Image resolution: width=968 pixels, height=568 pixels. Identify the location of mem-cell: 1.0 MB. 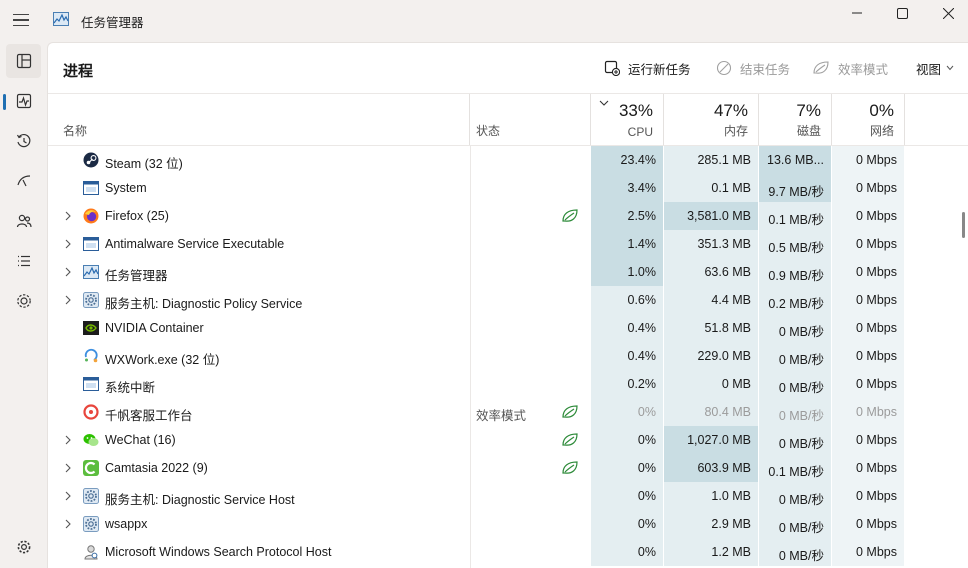
(711, 496).